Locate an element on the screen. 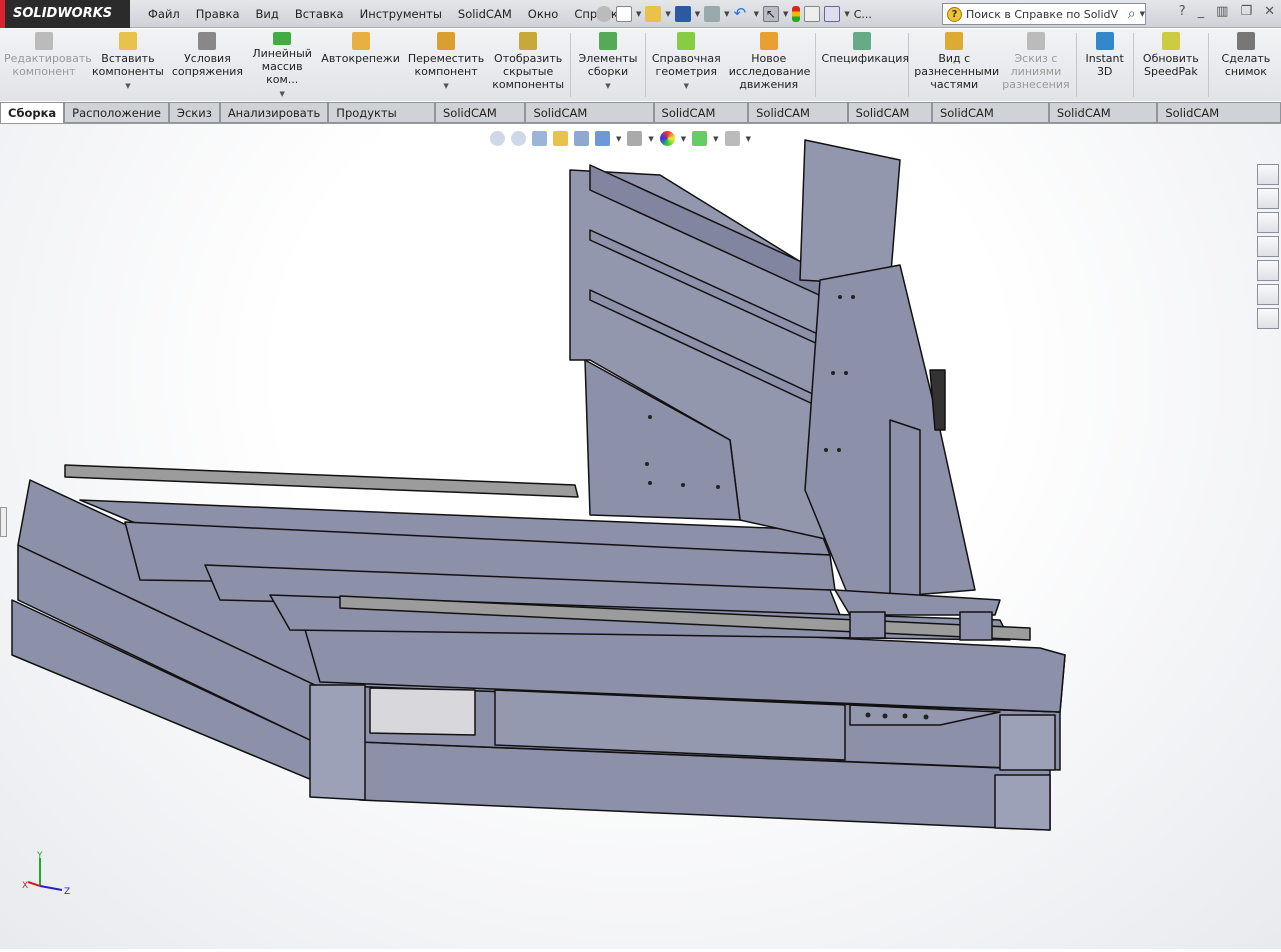 This screenshot has width=1281, height=952. minimize-icon: _ is located at coordinates (1201, 11).